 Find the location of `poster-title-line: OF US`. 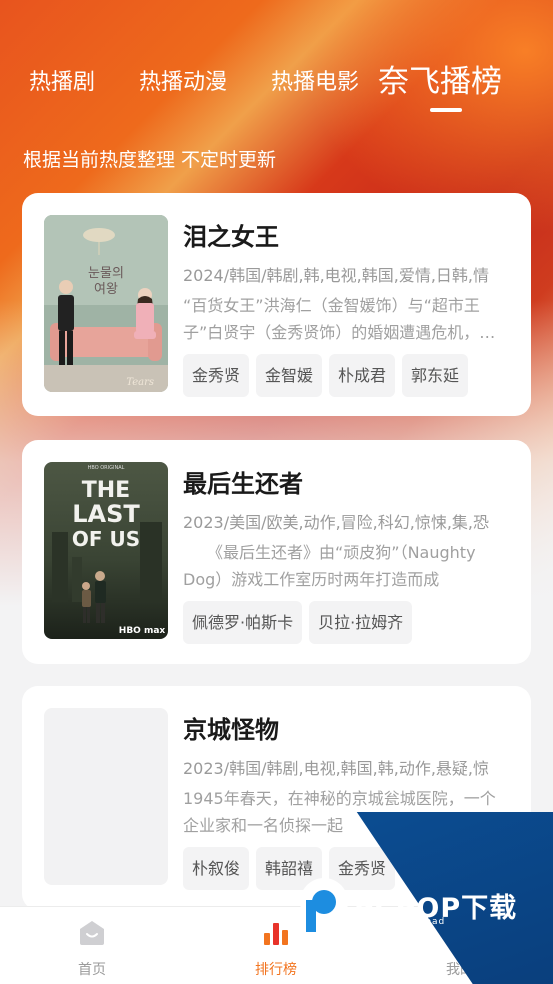

poster-title-line: OF US is located at coordinates (106, 539).